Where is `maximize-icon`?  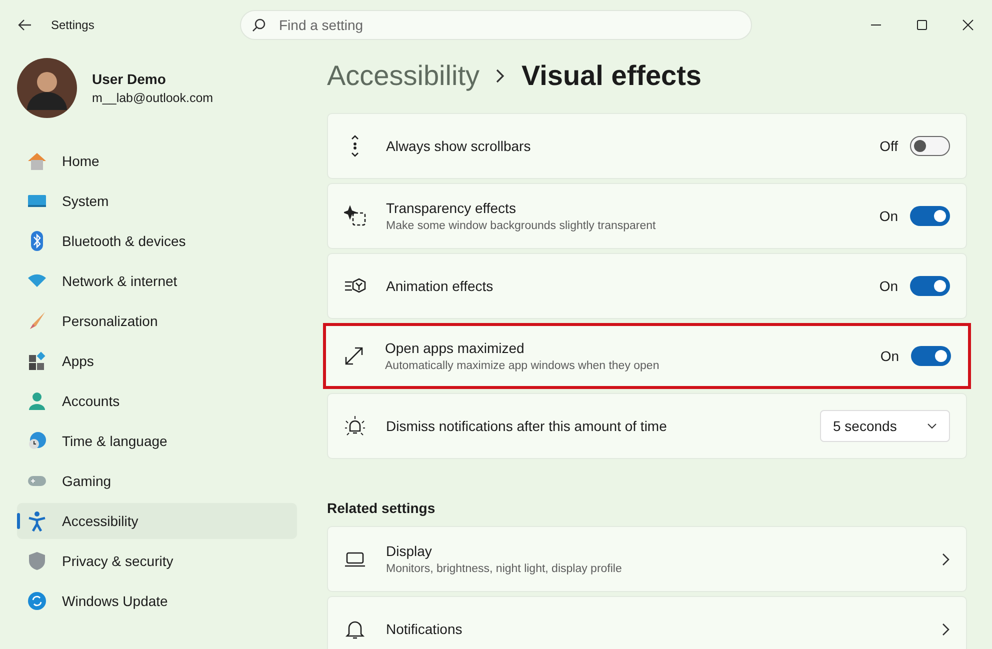 maximize-icon is located at coordinates (922, 25).